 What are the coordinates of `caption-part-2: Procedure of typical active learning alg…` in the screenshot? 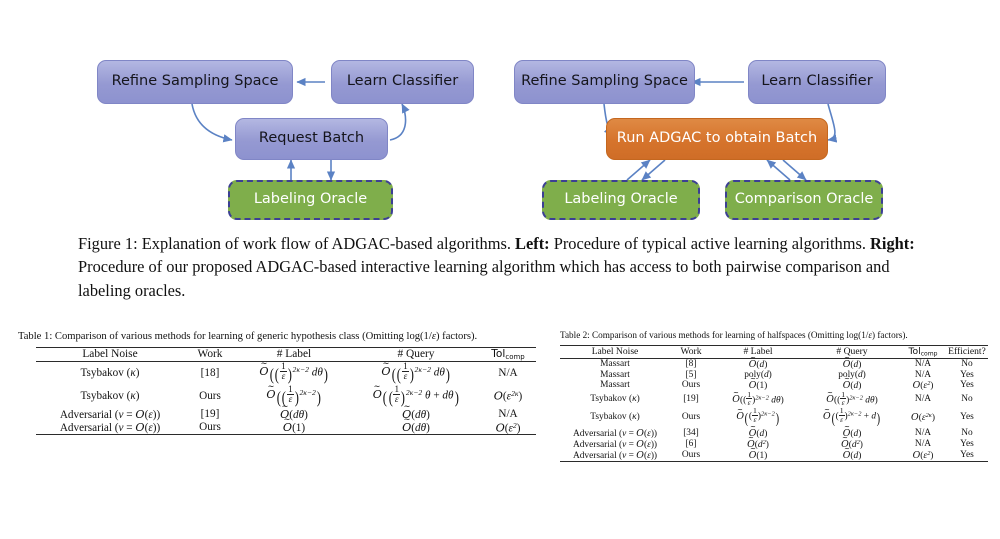 It's located at (710, 243).